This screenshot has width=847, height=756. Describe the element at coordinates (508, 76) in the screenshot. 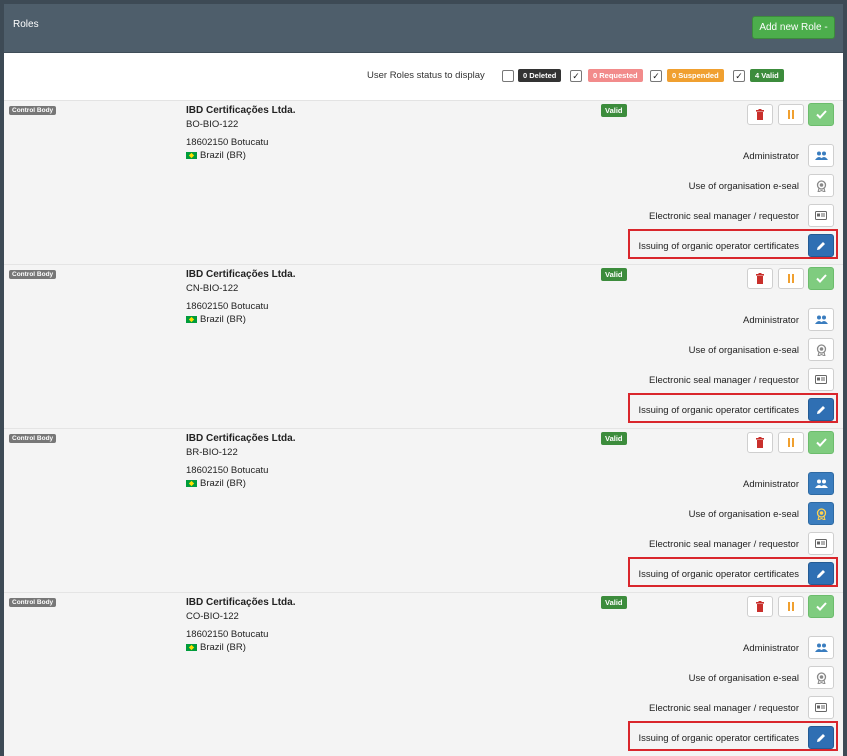

I see `filter-checkbox-deleted` at that location.